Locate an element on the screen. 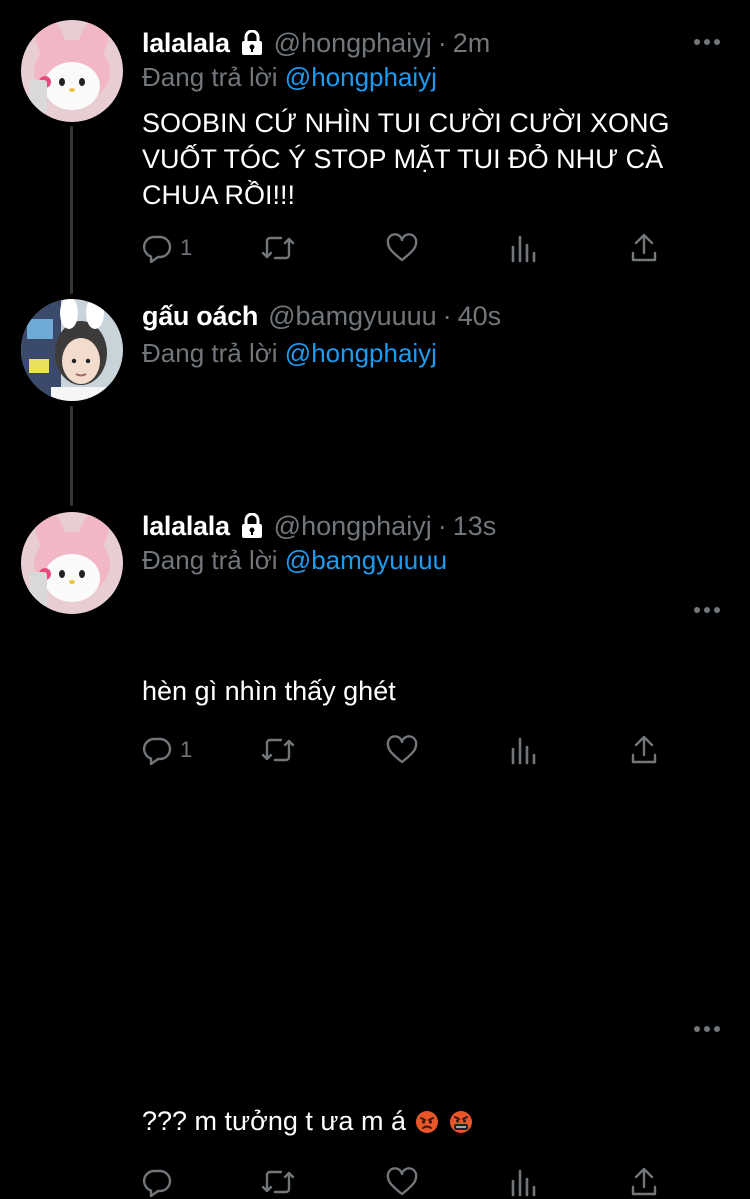 Image resolution: width=750 pixels, height=1199 pixels. tweet-header: lalalala @hongphaiyj · 2m is located at coordinates (316, 43).